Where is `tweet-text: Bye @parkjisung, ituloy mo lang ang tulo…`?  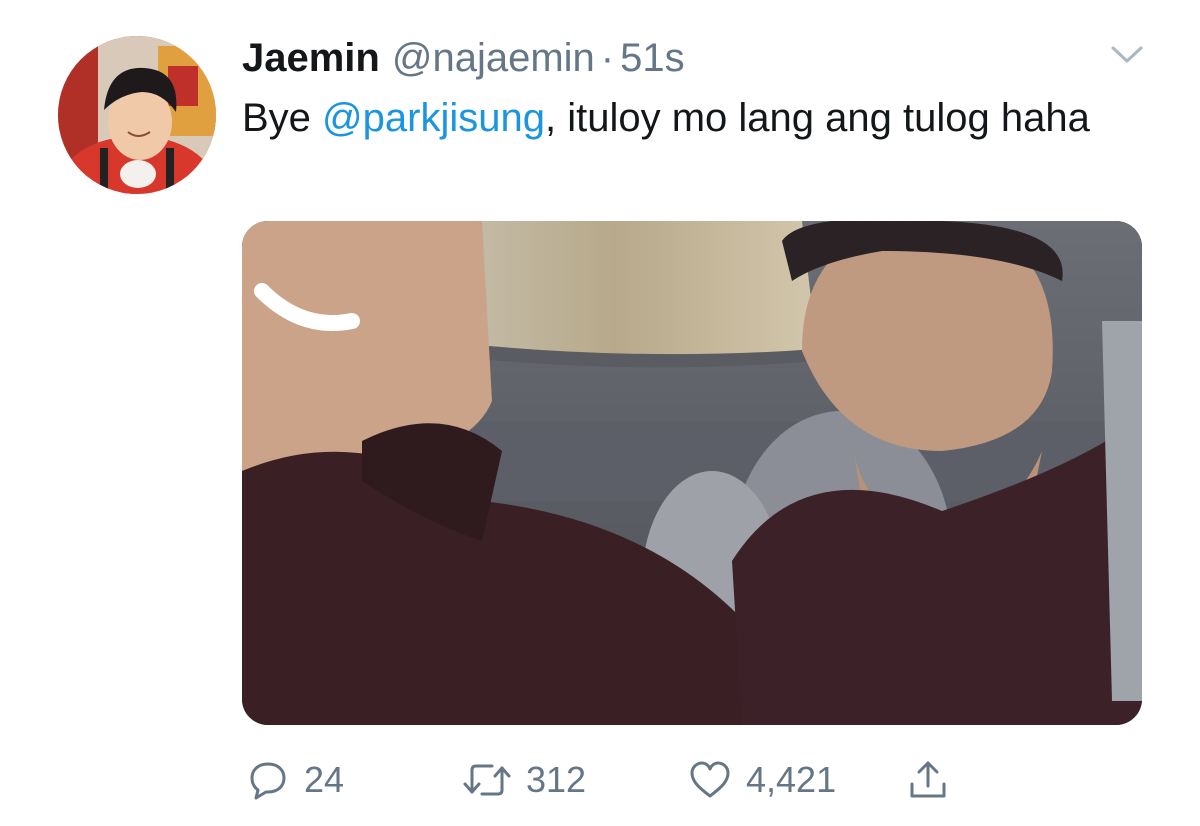
tweet-text: Bye @parkjisung, ituloy mo lang ang tulo… is located at coordinates (692, 118).